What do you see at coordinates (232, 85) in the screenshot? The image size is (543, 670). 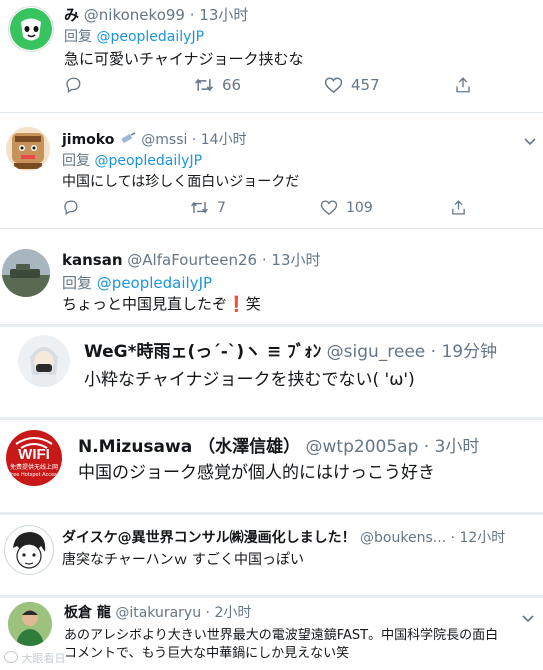 I see `retweet-count: 66` at bounding box center [232, 85].